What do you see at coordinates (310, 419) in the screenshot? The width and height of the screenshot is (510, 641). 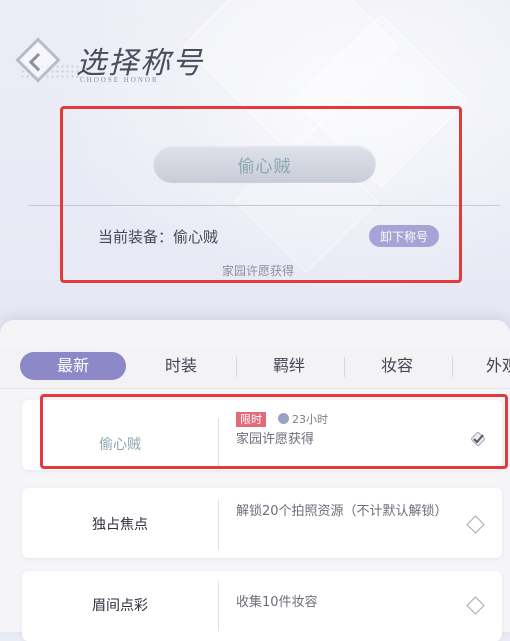 I see `time-remaining: 23小时` at bounding box center [310, 419].